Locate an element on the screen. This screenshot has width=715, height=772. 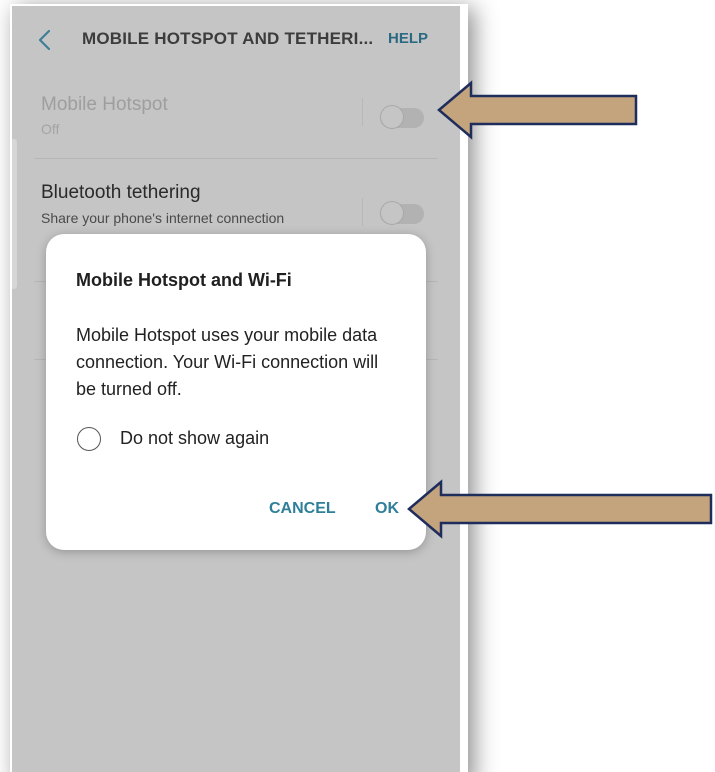
chevron-left-icon is located at coordinates (45, 40).